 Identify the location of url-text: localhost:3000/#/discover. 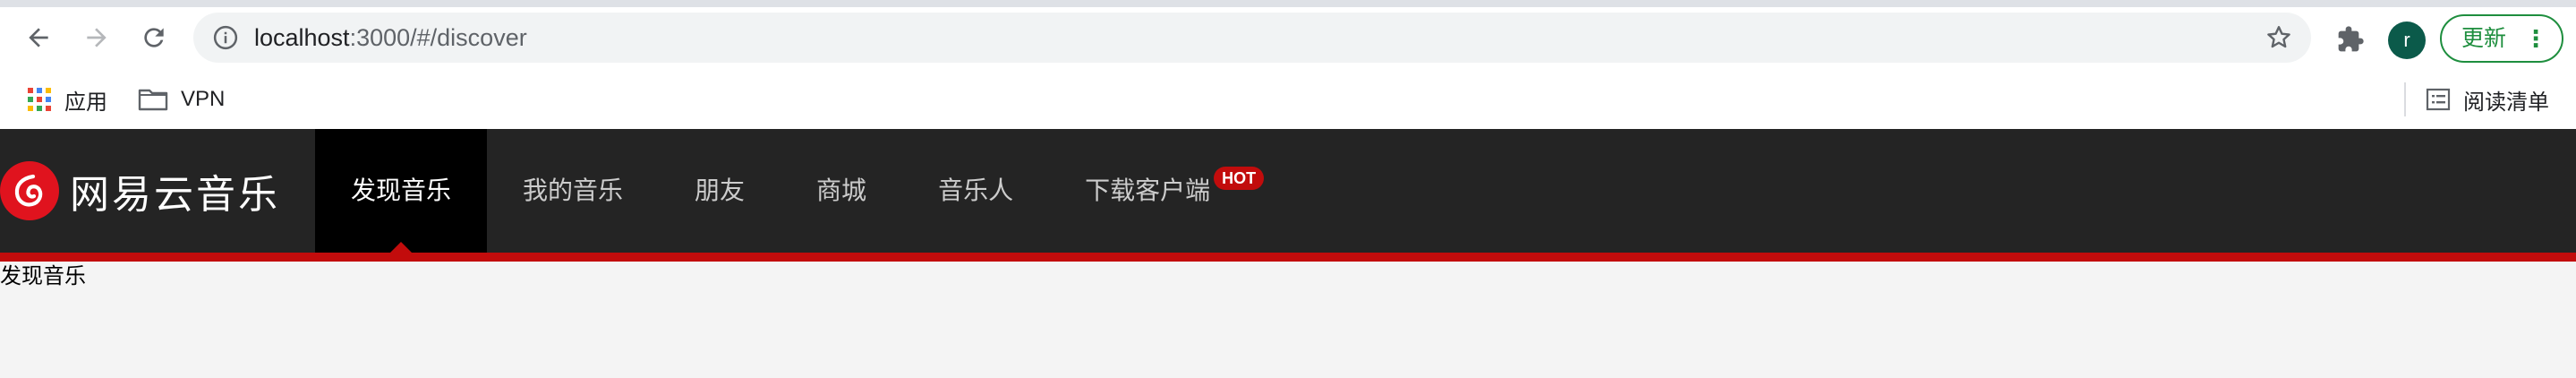
(390, 38).